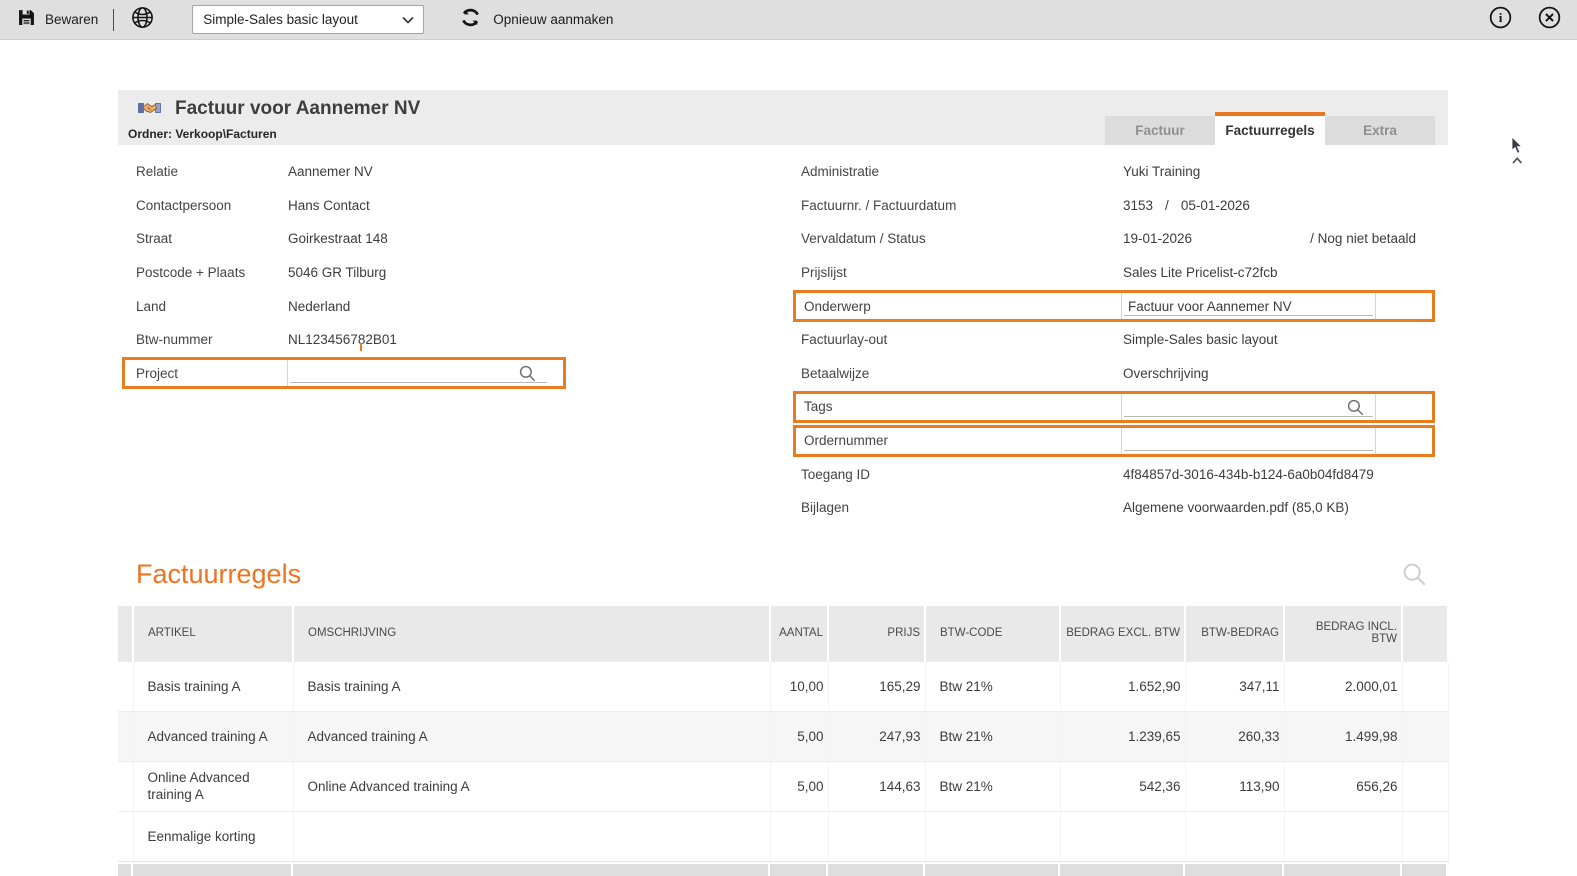  Describe the element at coordinates (254, 172) in the screenshot. I see `field-relatie: Relatie Aannemer NV` at that location.